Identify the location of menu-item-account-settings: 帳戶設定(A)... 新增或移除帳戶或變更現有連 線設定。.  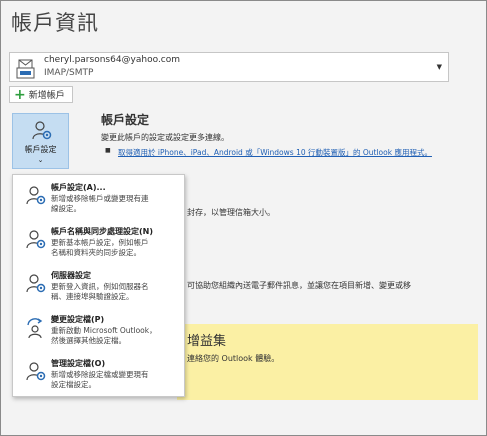
(98, 199).